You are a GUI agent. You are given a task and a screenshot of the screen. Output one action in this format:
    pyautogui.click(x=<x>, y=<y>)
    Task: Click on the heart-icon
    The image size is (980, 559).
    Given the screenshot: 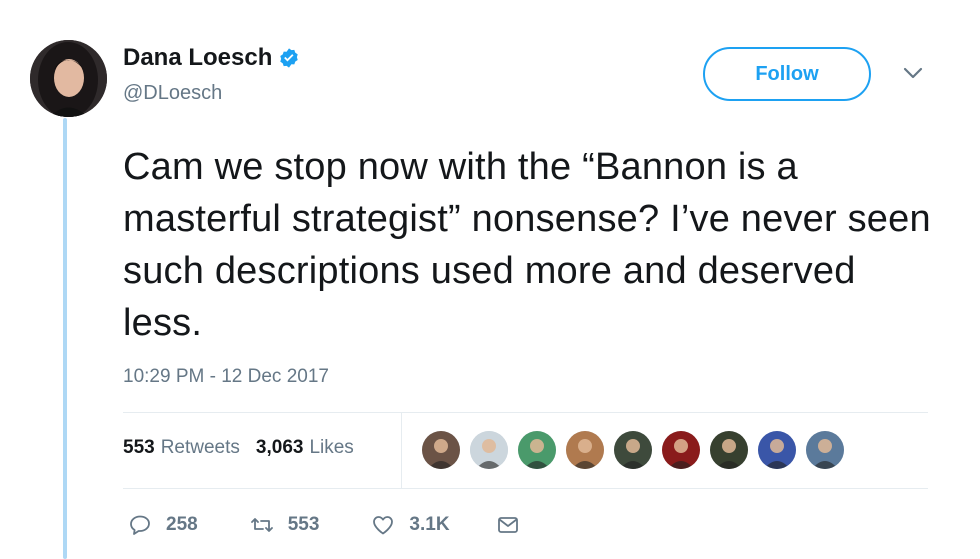 What is the action you would take?
    pyautogui.click(x=383, y=525)
    